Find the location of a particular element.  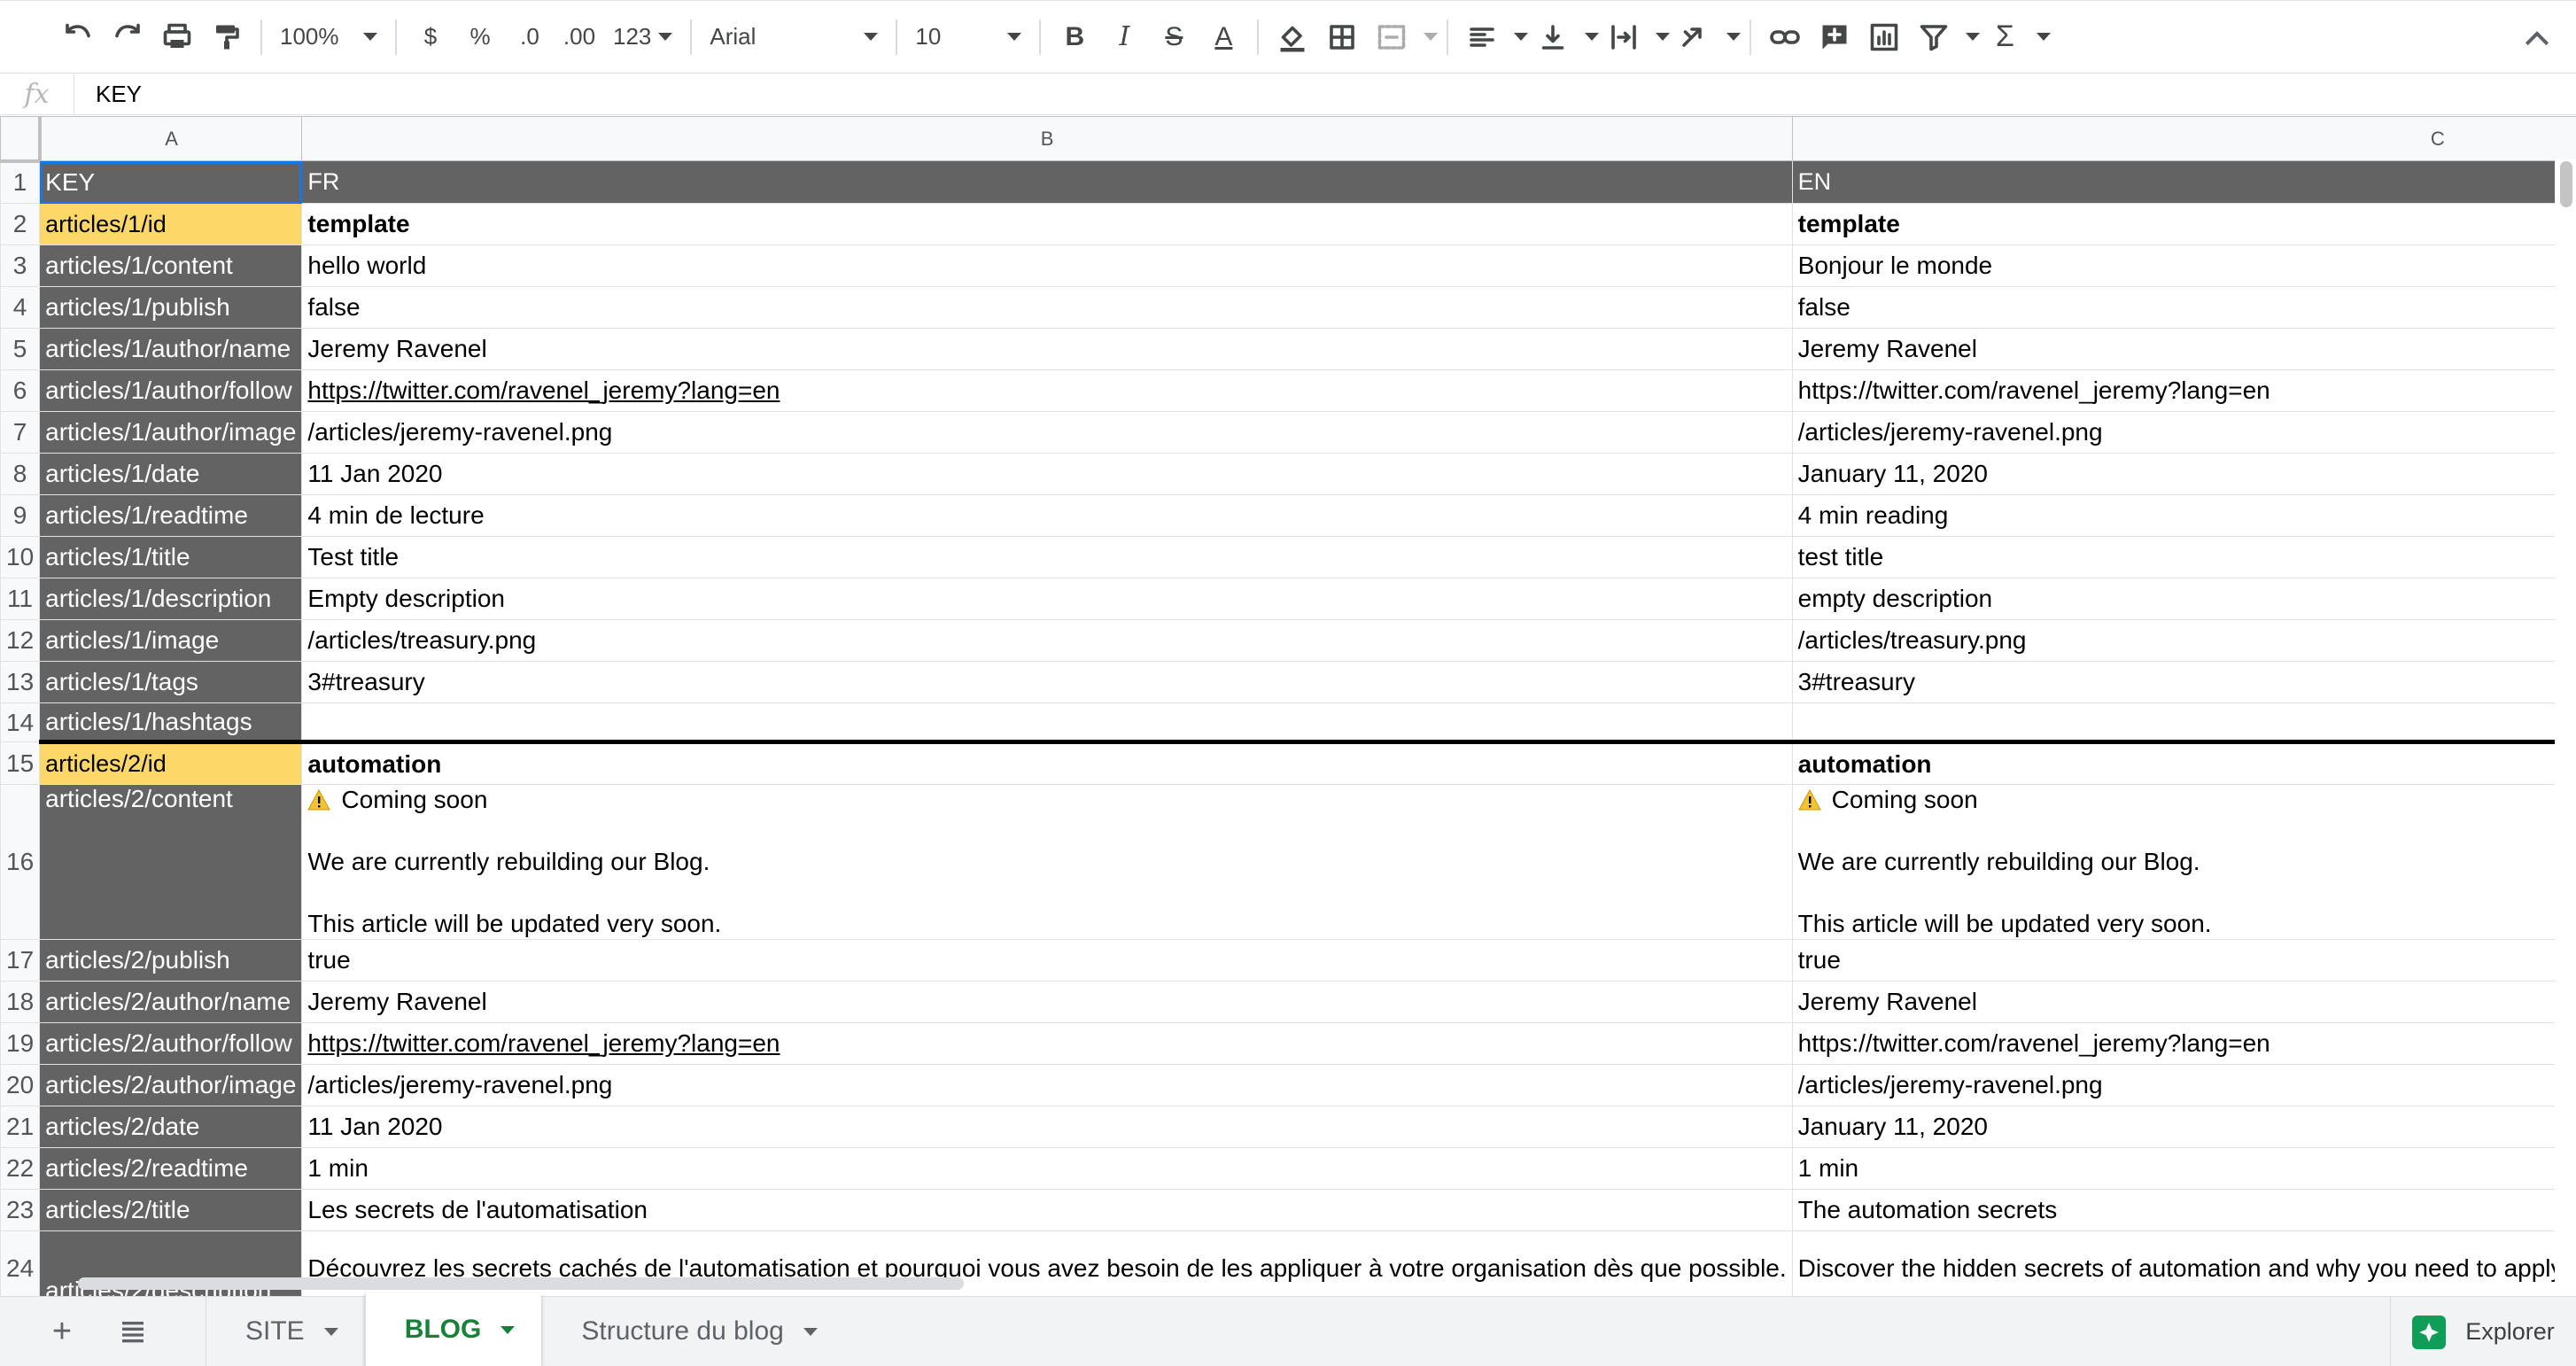

key-cell: articles/1/publish is located at coordinates (171, 307).